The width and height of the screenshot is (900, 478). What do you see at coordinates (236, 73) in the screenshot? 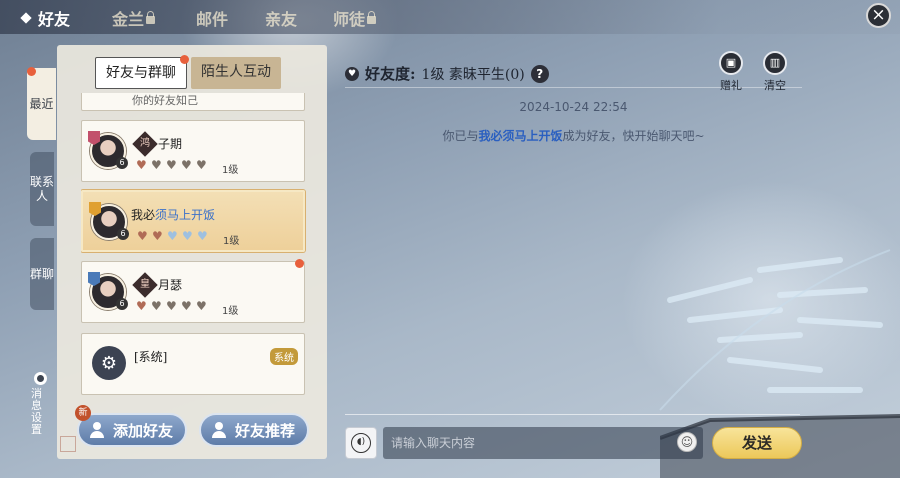
I see `tab-stranger-interaction: 陌生人互动` at bounding box center [236, 73].